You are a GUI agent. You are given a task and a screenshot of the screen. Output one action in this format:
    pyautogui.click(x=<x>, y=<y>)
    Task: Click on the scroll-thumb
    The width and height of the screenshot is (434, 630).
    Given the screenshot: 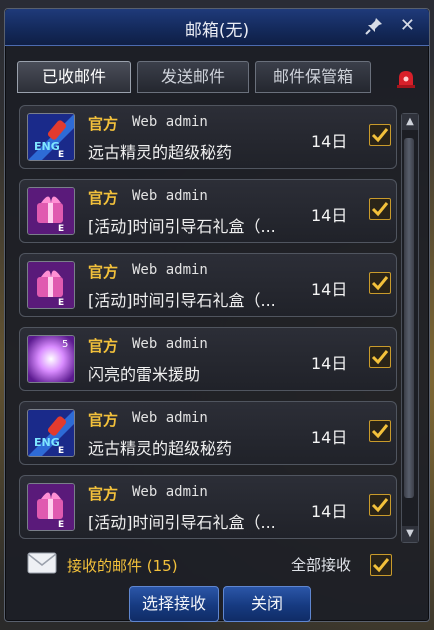 What is the action you would take?
    pyautogui.click(x=409, y=318)
    